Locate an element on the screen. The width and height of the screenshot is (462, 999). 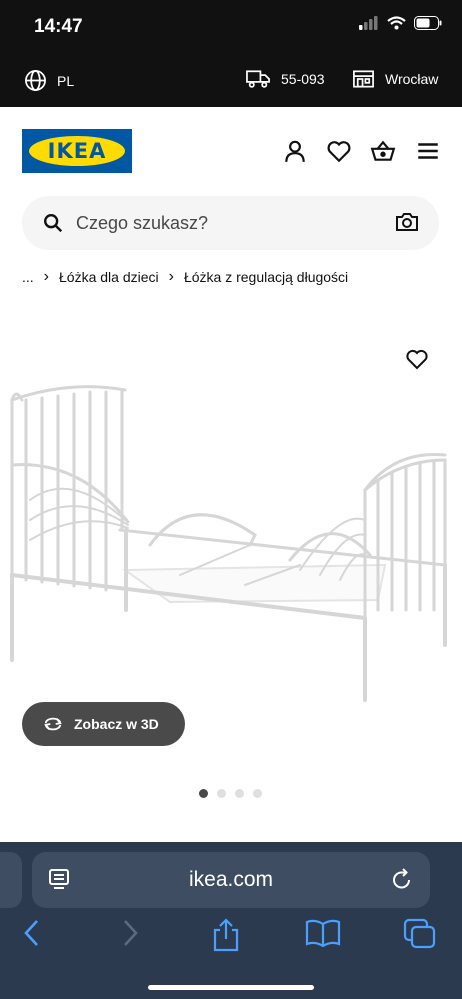
top-bar: PL 55-093 Wrocław is located at coordinates (231, 79).